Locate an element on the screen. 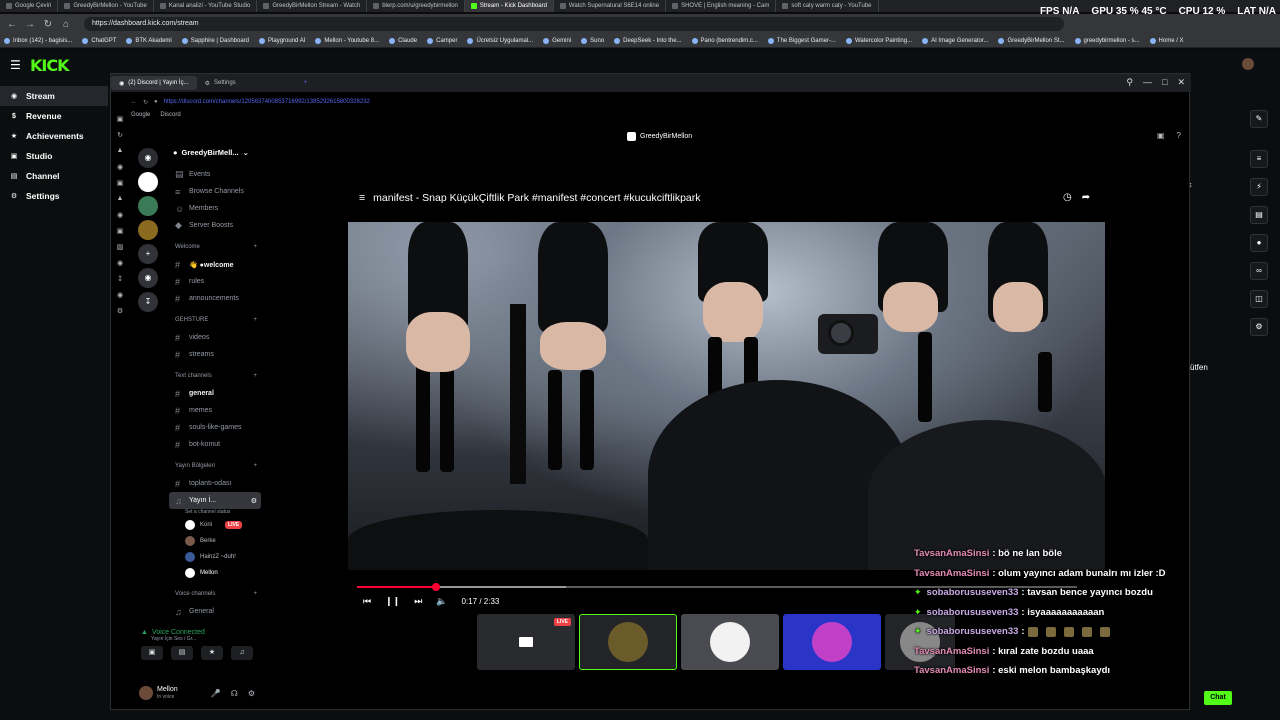 The width and height of the screenshot is (1280, 720). bookmark-item: ChatGPT is located at coordinates (99, 40).